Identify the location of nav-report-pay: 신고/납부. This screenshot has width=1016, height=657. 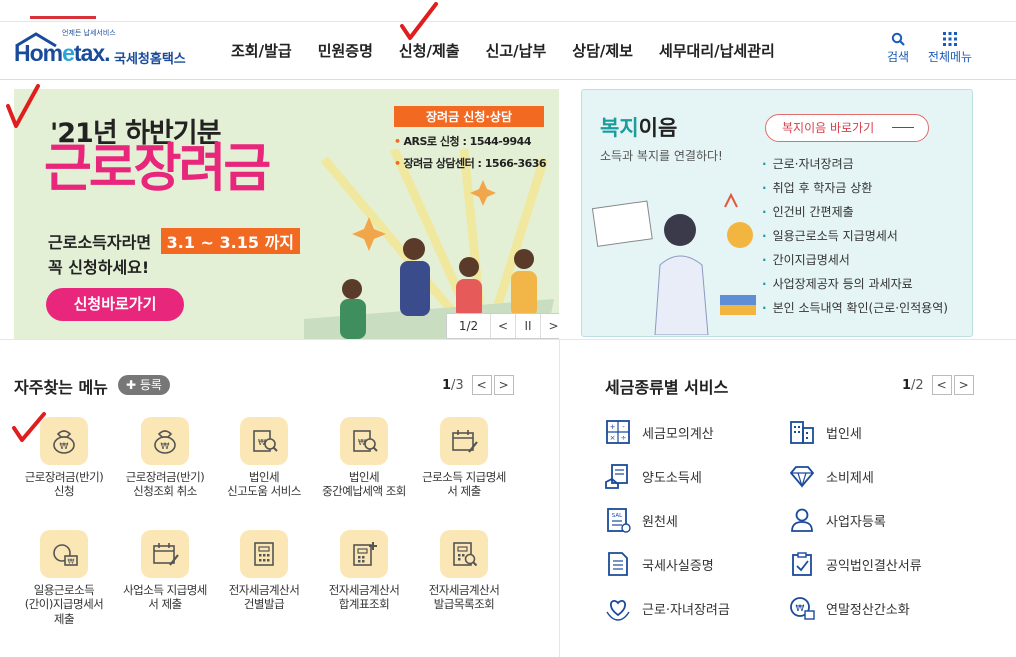
(516, 51).